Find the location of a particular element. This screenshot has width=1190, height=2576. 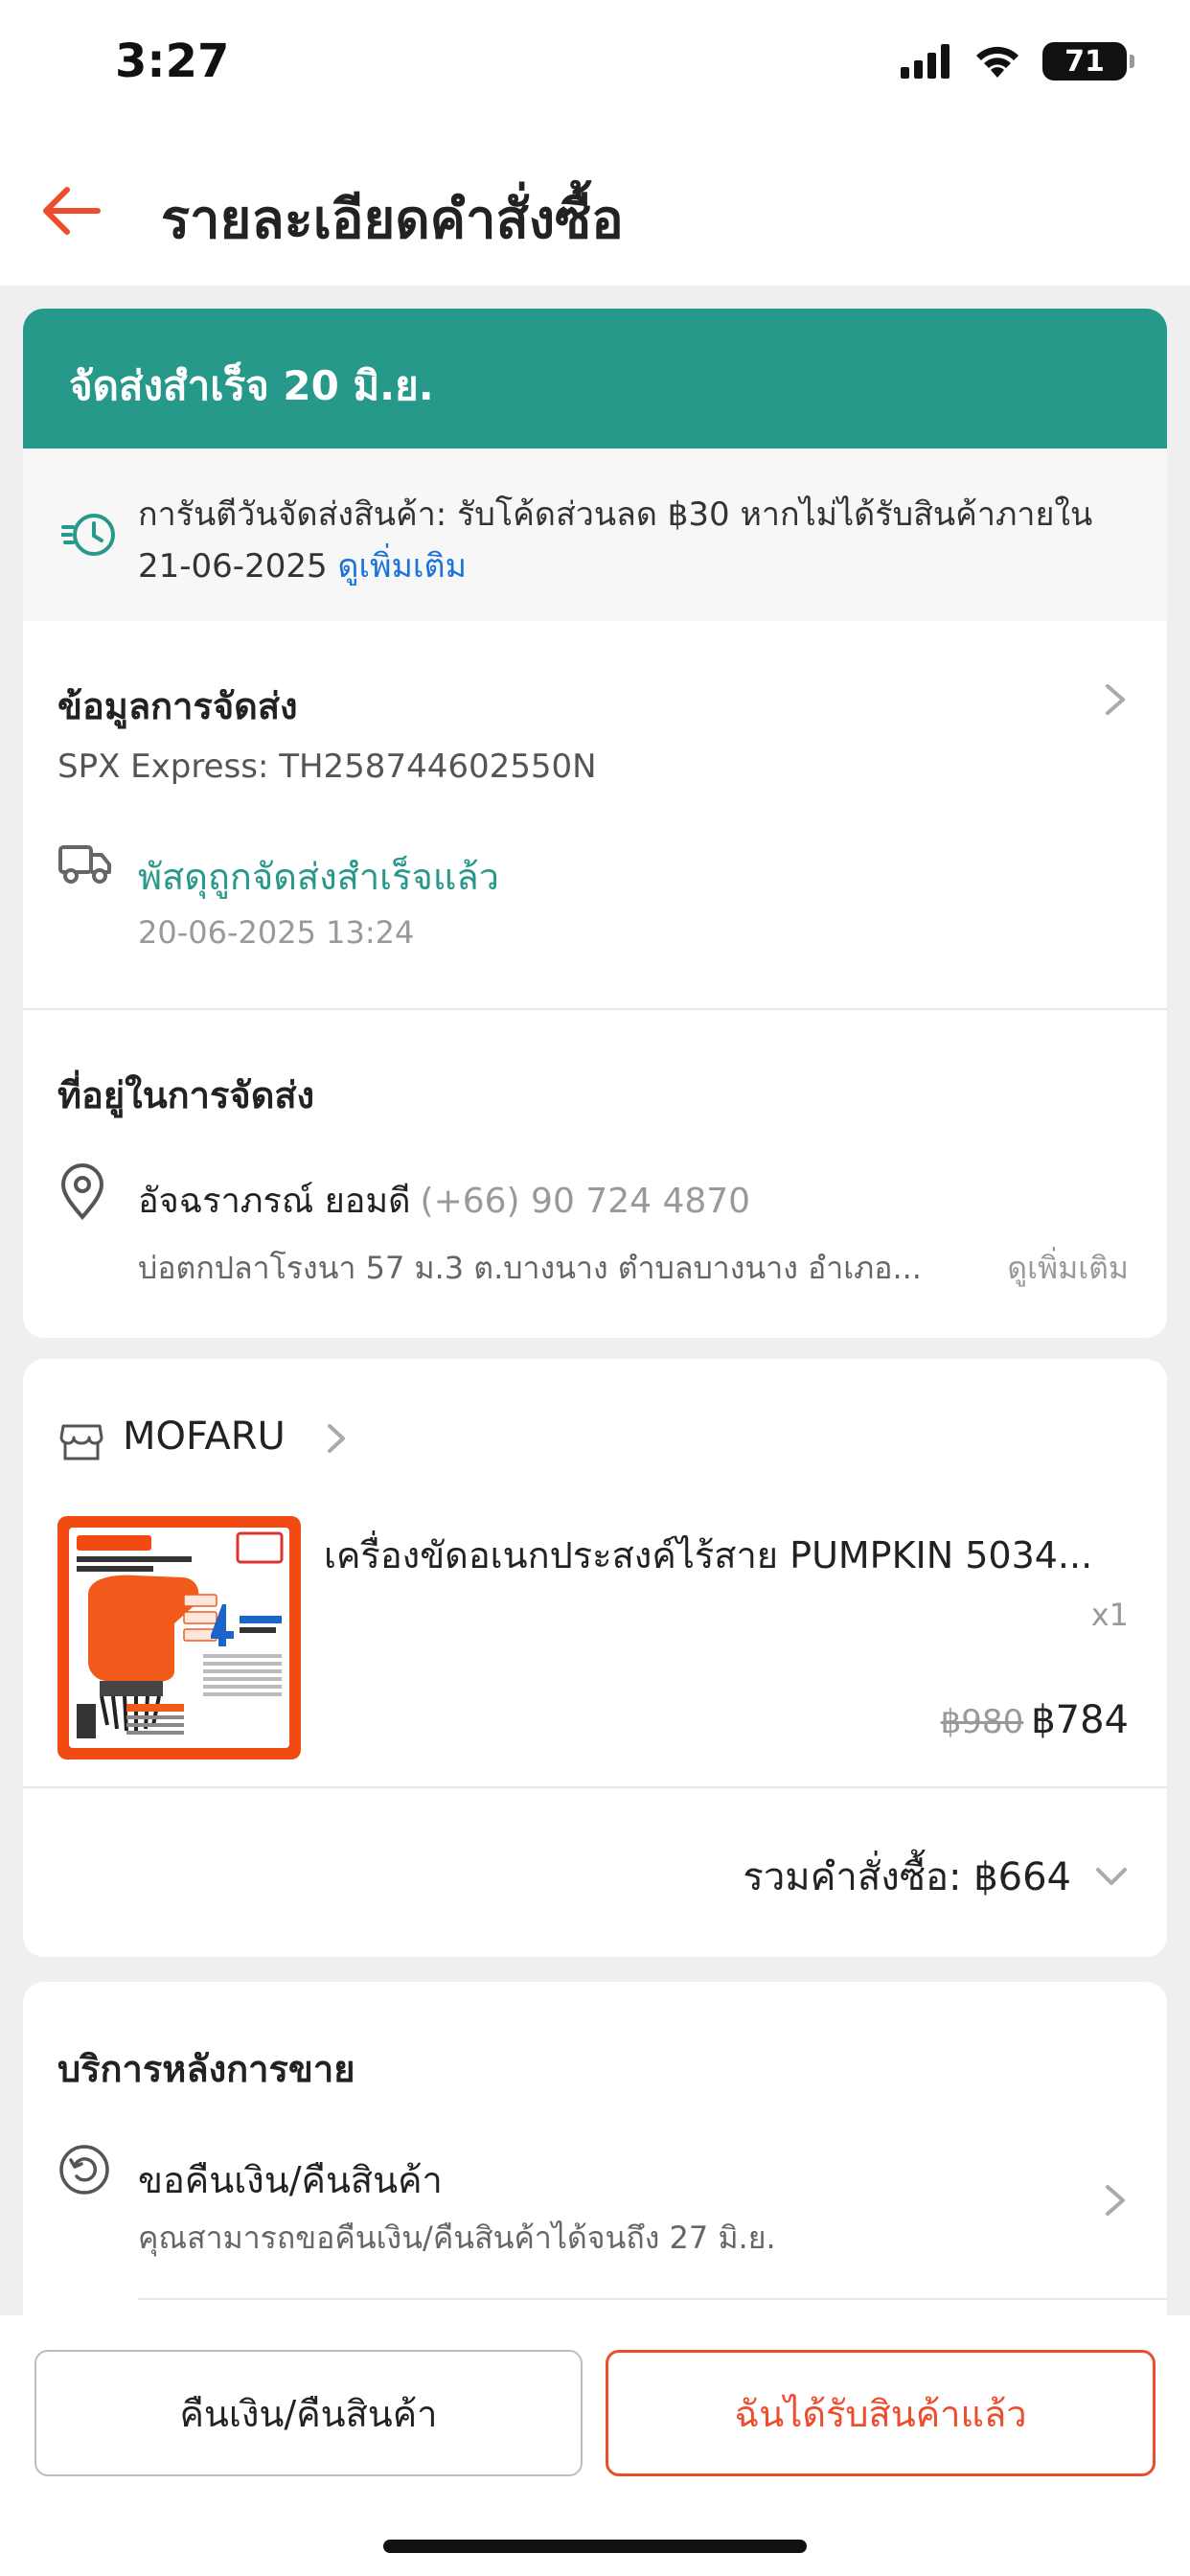

battery-level: 71 is located at coordinates (1084, 62).